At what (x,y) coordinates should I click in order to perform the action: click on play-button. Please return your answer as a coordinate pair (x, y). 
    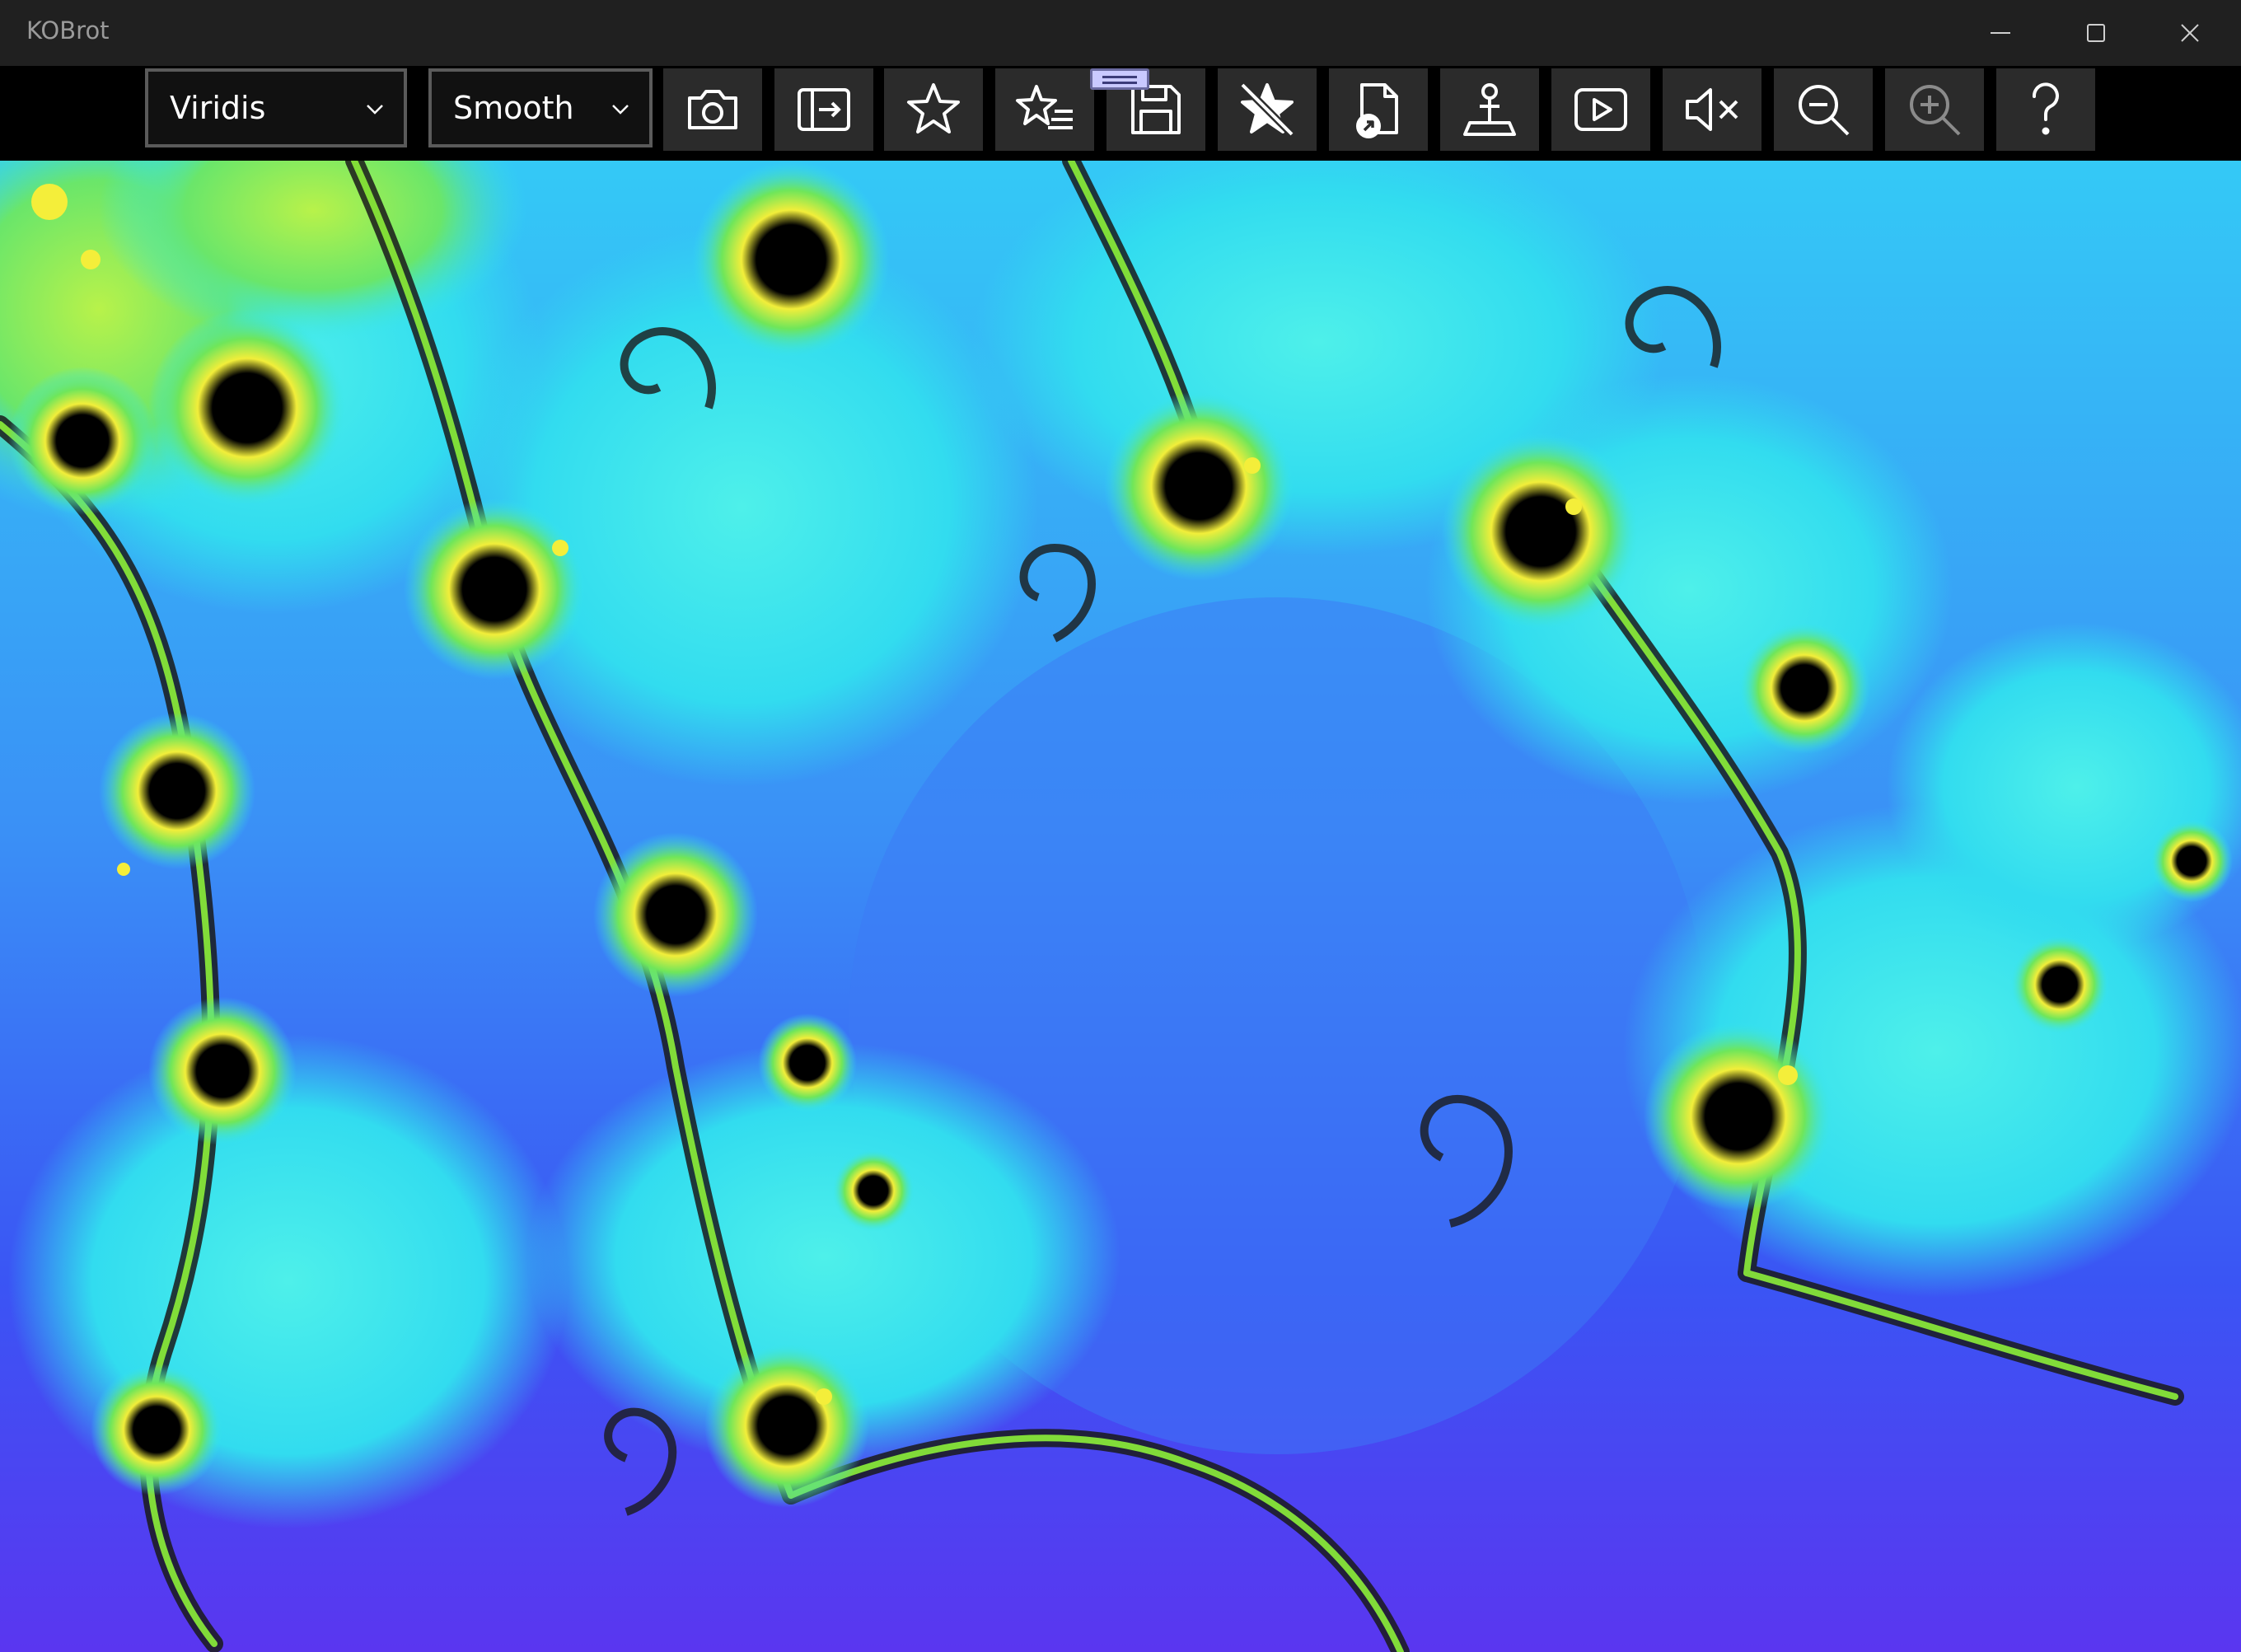
    Looking at the image, I should click on (1600, 110).